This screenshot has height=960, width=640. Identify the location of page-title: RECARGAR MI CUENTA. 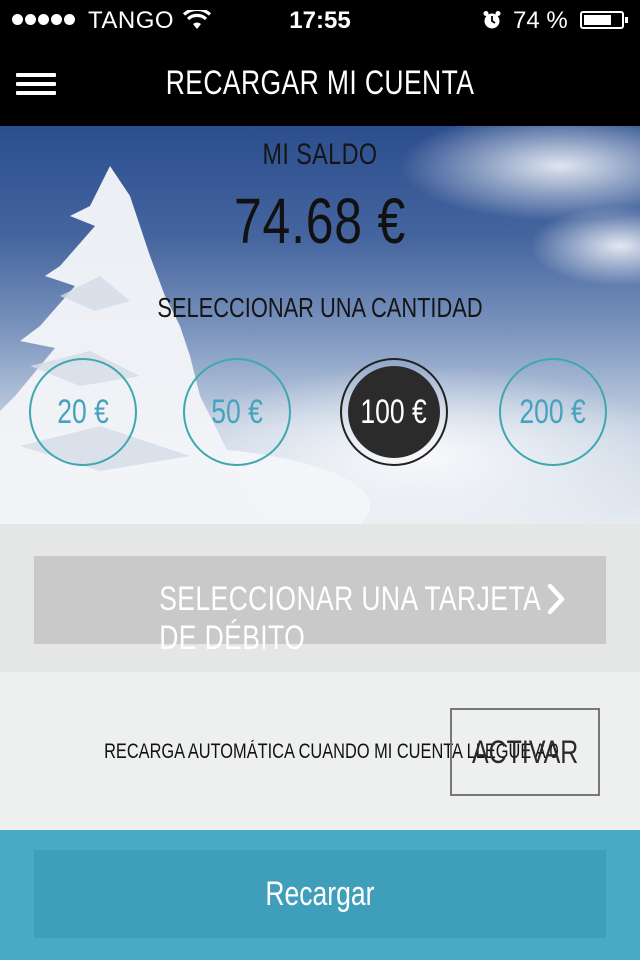
(320, 83).